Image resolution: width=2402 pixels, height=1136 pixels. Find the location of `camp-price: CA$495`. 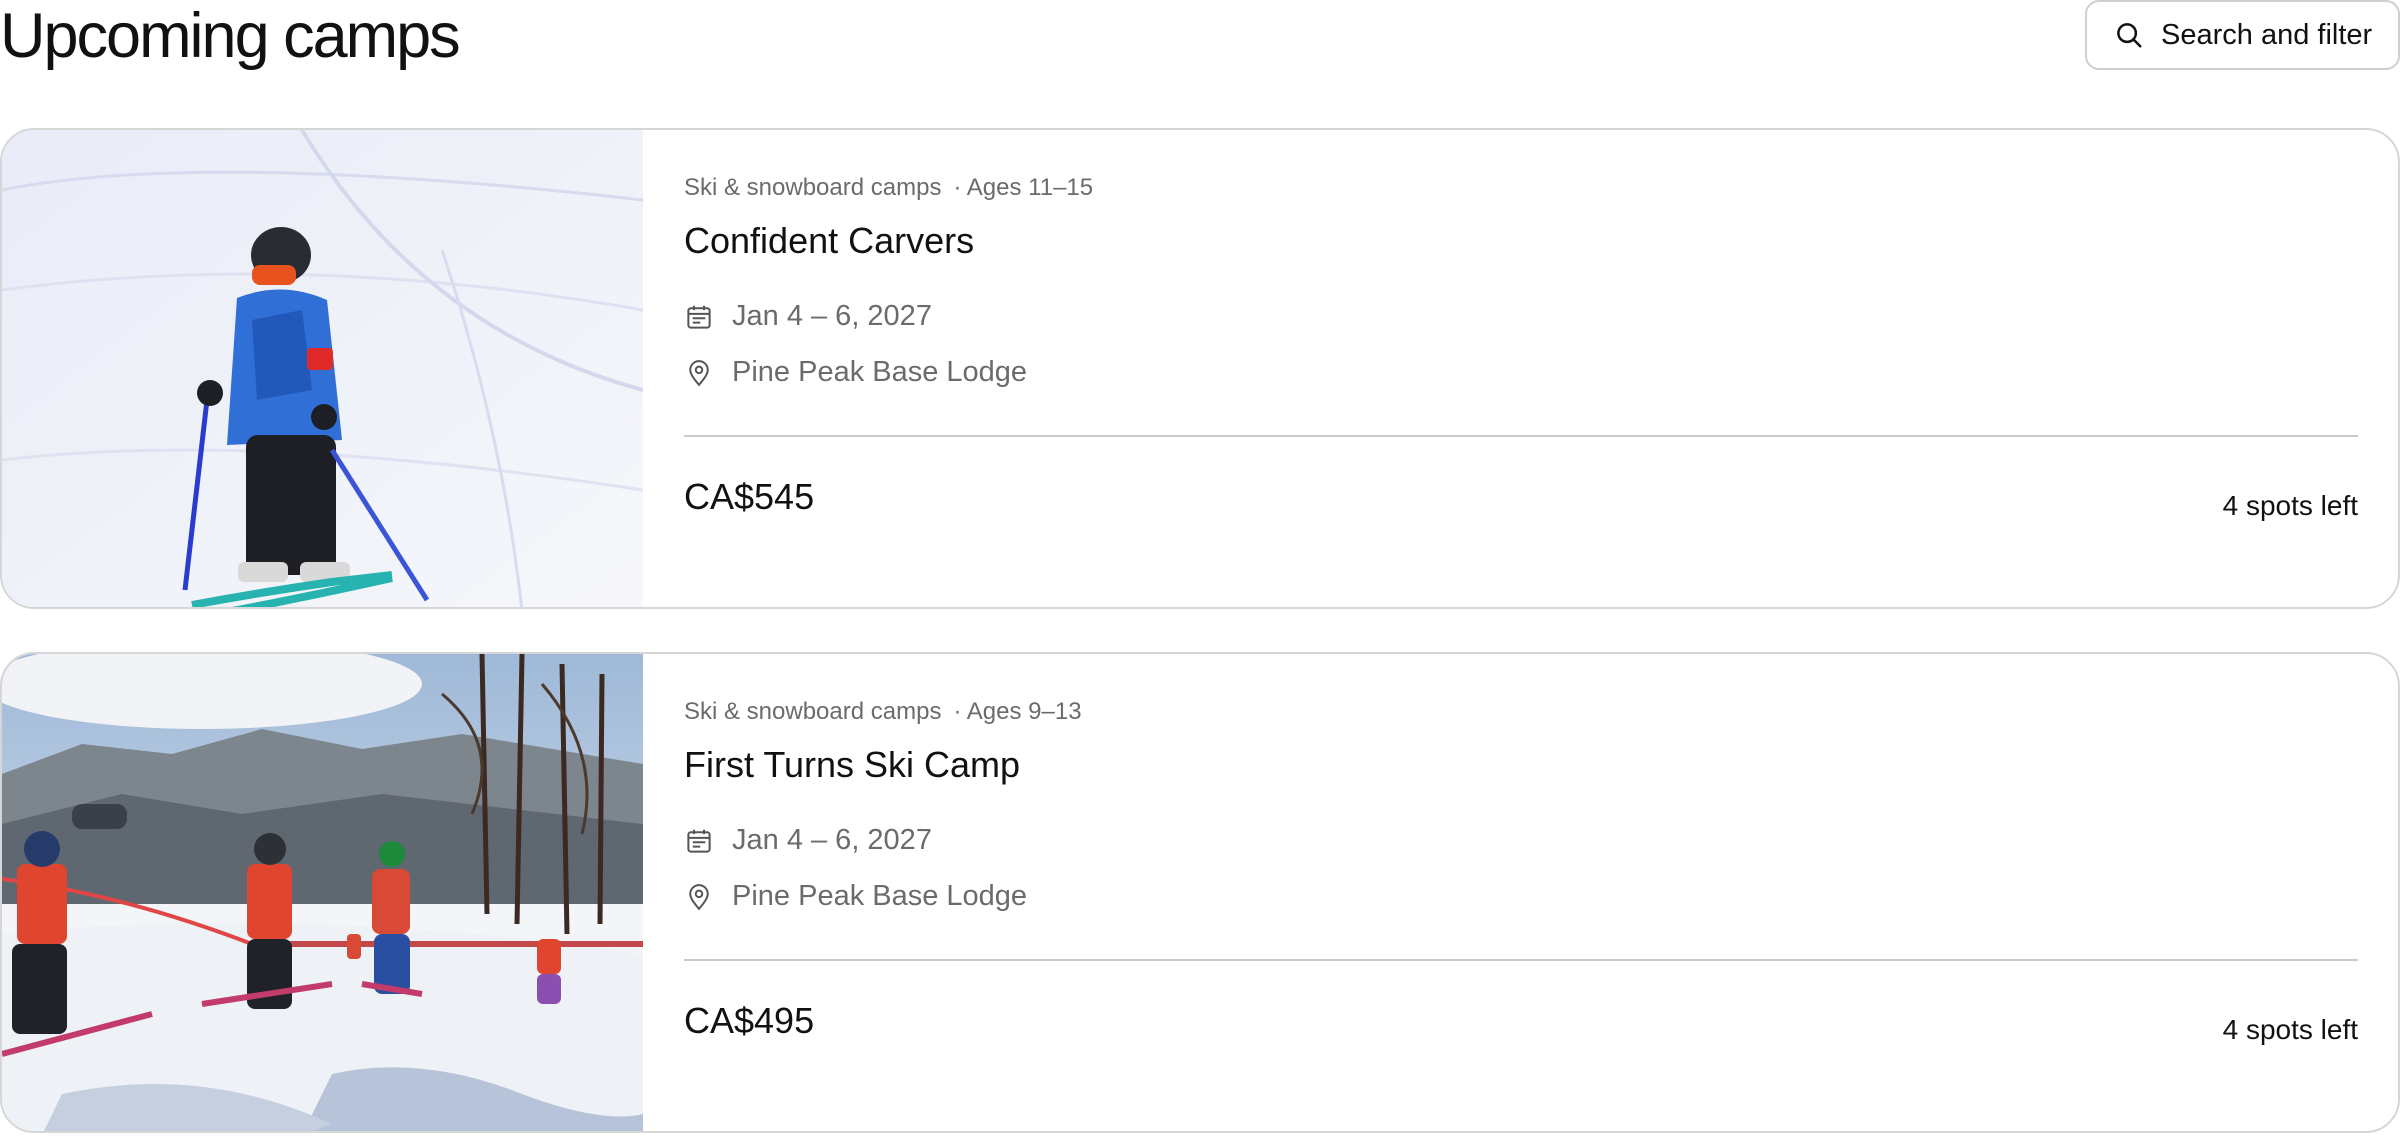

camp-price: CA$495 is located at coordinates (749, 1020).